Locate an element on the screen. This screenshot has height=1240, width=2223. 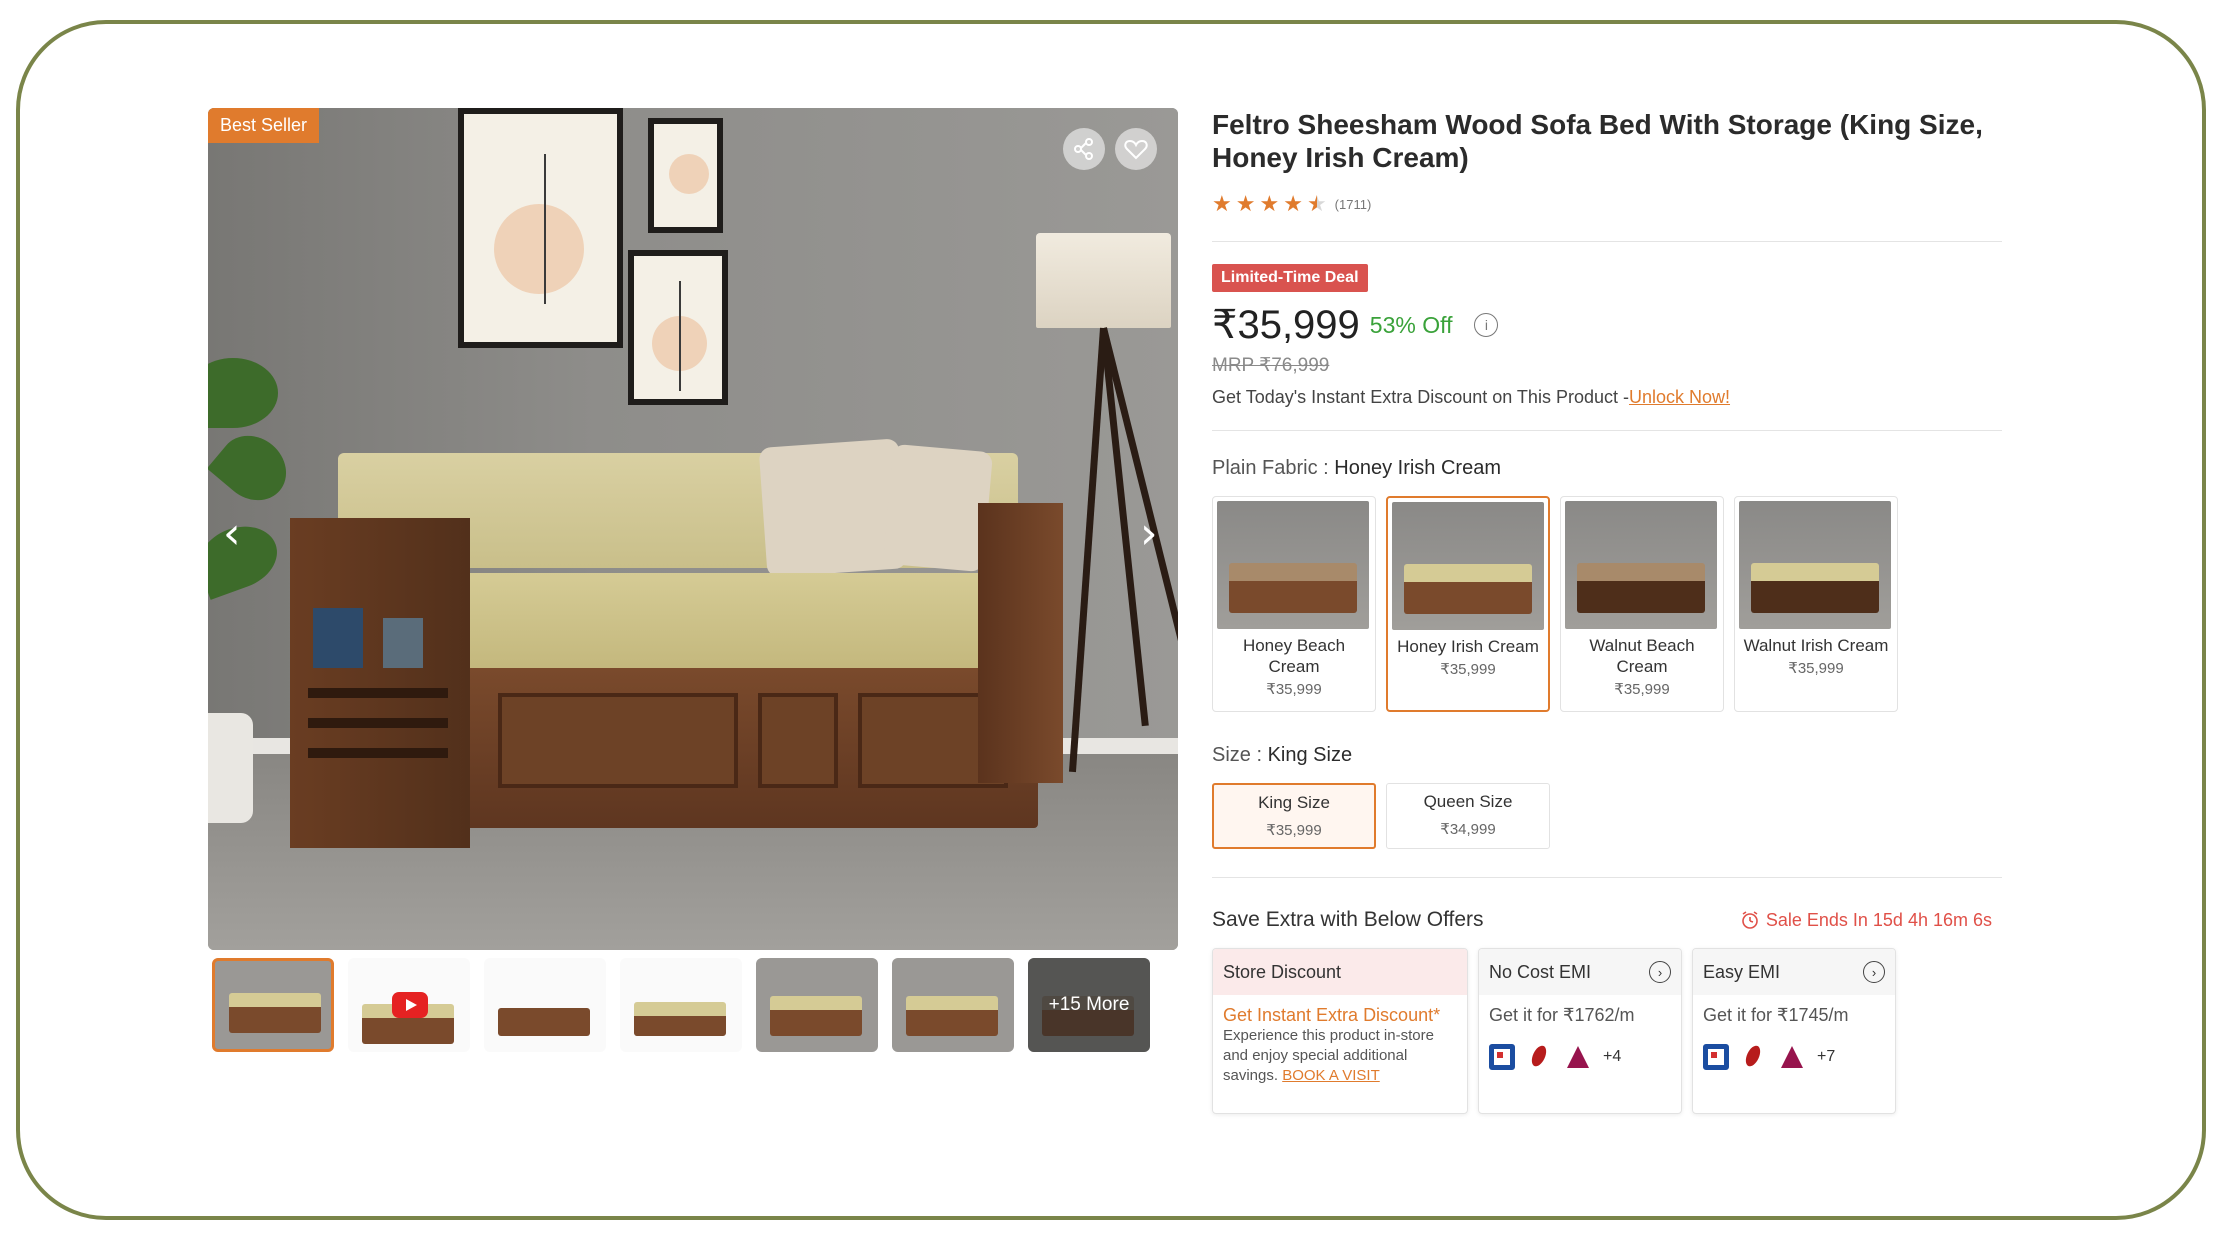
alarm-clock-icon is located at coordinates (1750, 920).